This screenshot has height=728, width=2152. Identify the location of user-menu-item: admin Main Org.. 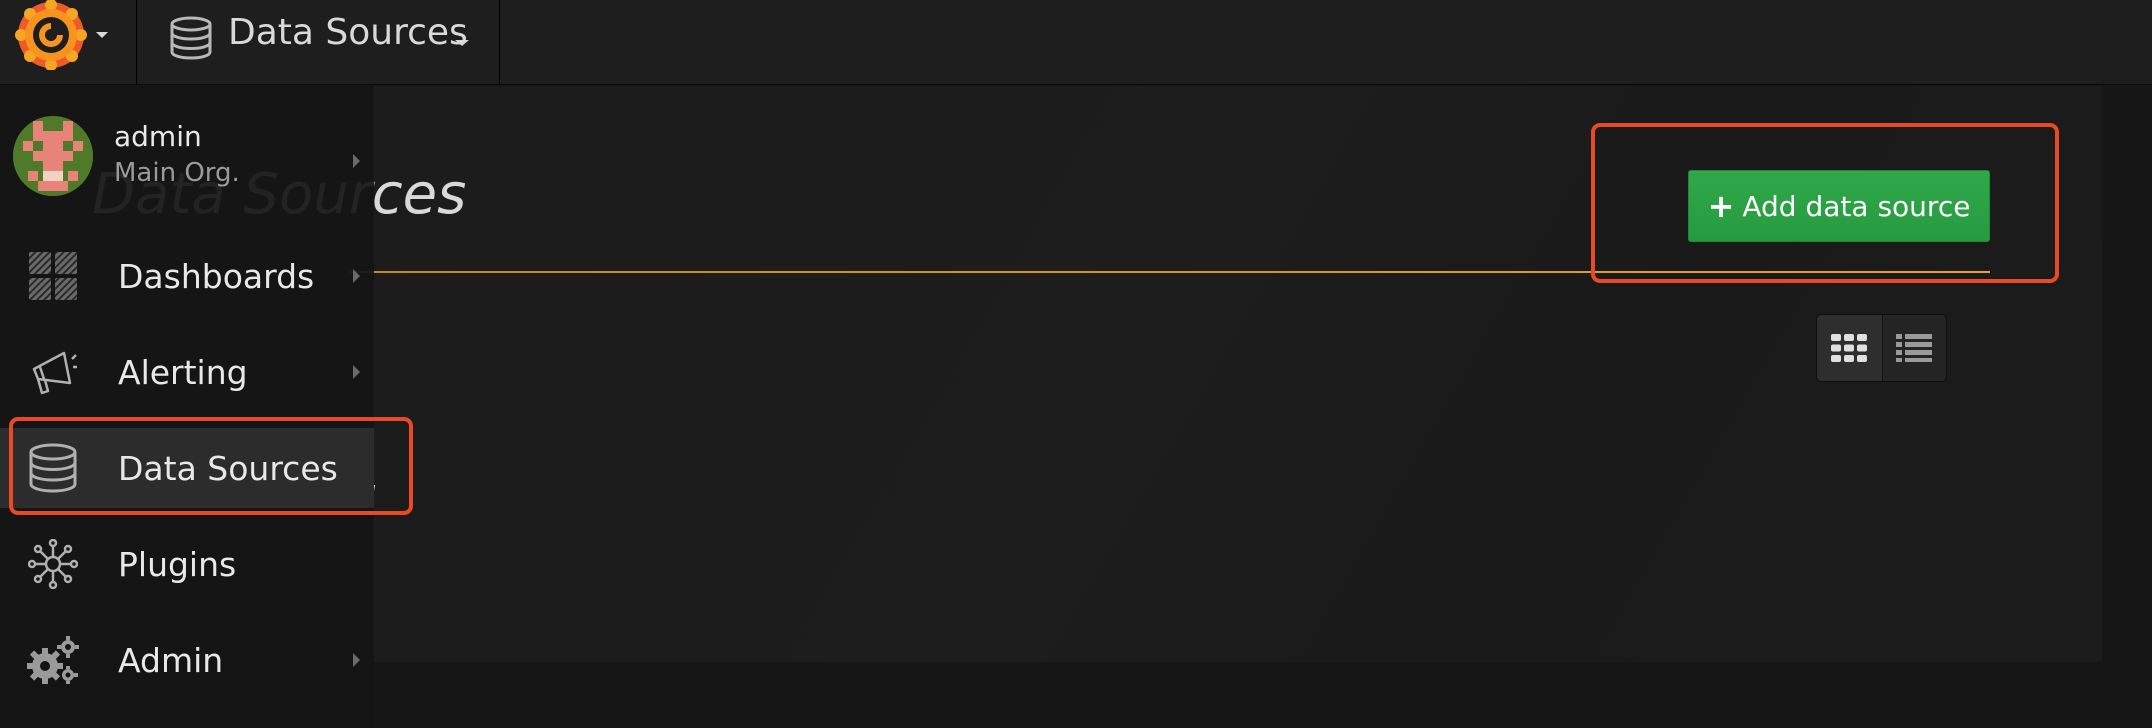
(187, 159).